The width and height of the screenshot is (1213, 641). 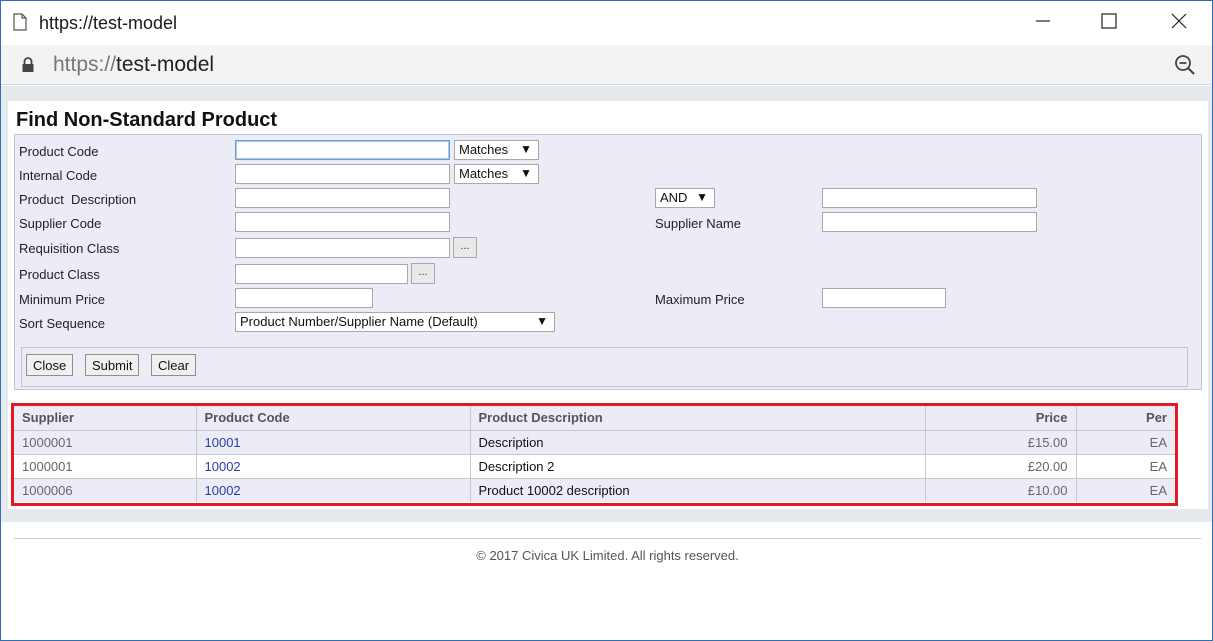 I want to click on product-code-input, so click(x=342, y=150).